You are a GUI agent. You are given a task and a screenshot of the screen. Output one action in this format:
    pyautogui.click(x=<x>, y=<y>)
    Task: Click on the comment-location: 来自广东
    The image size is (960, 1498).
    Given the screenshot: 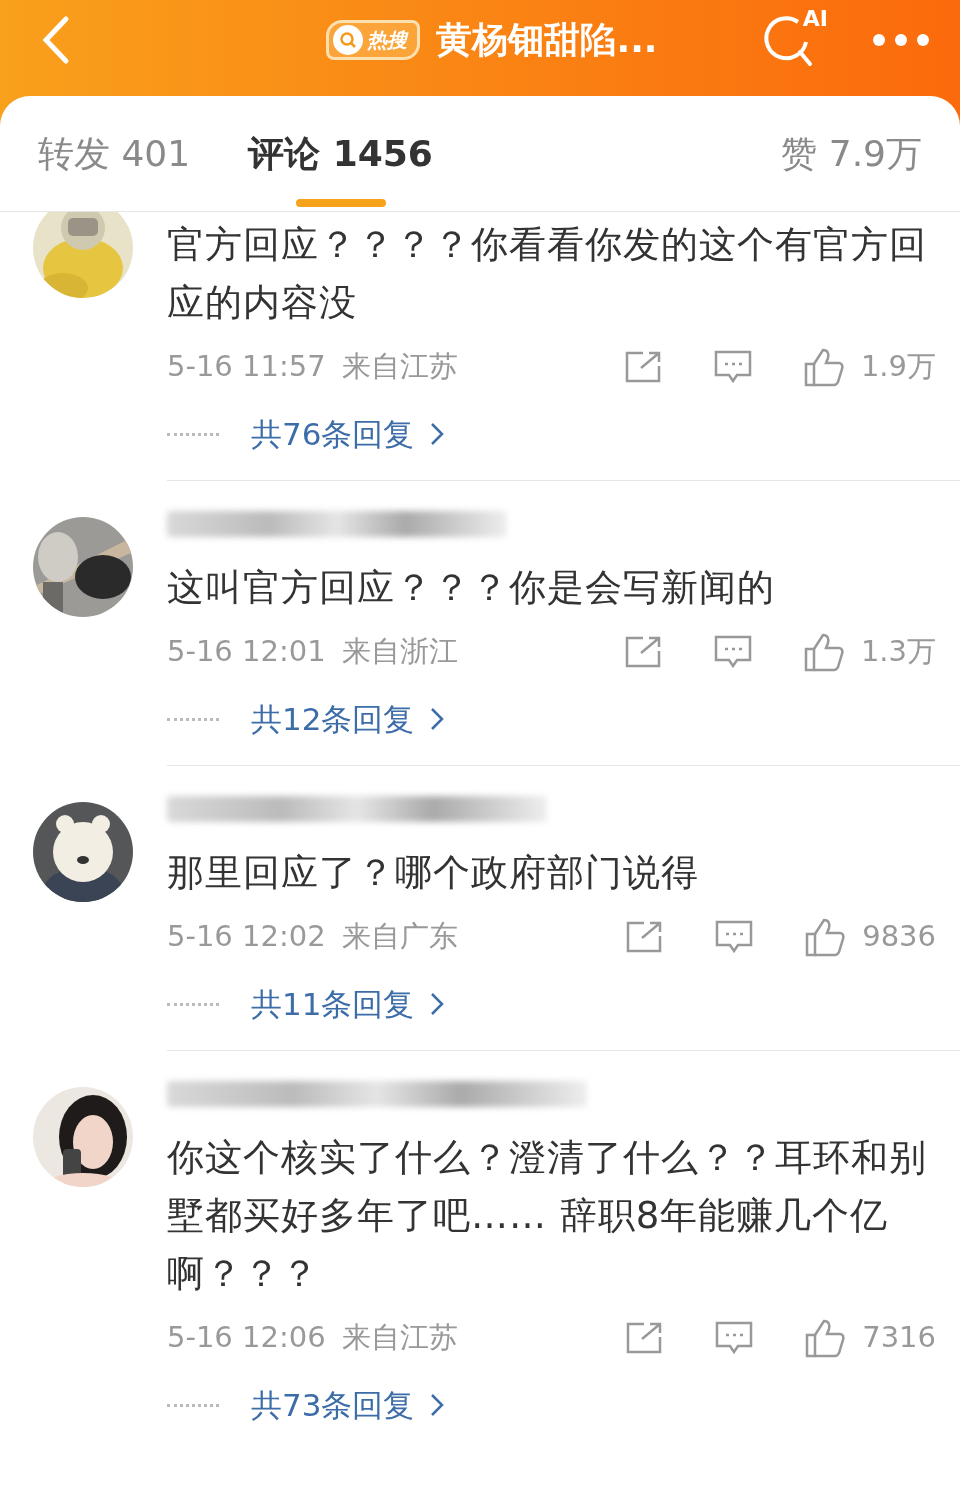 What is the action you would take?
    pyautogui.click(x=399, y=937)
    